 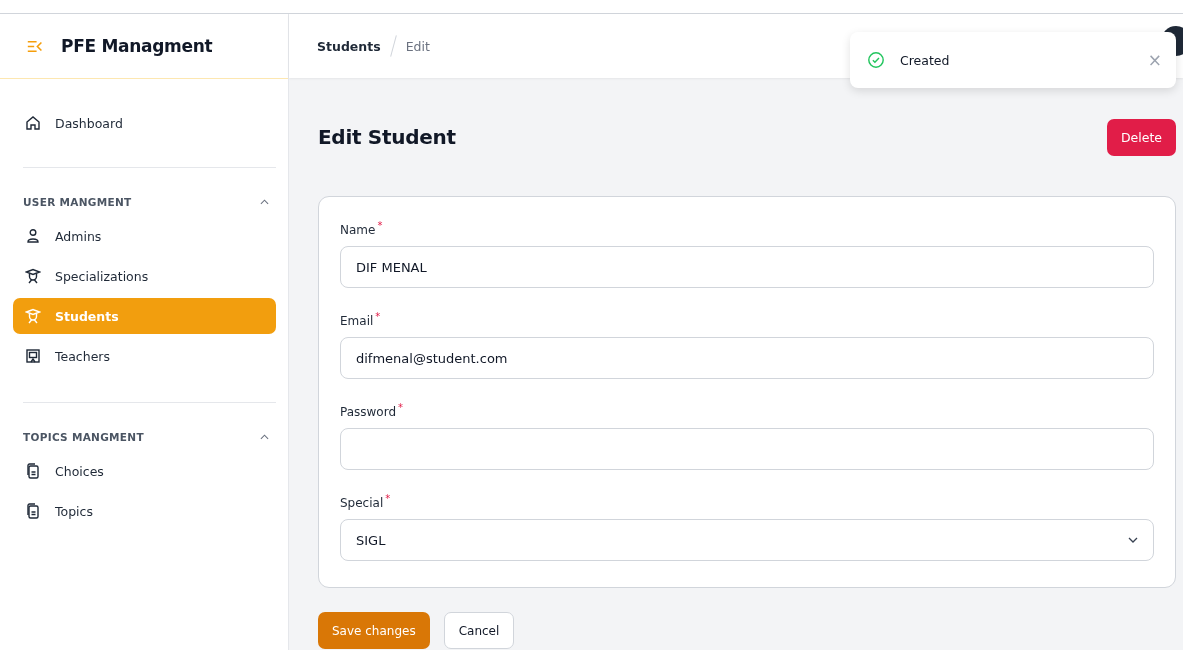 What do you see at coordinates (1141, 137) in the screenshot?
I see `delete-button: Delete` at bounding box center [1141, 137].